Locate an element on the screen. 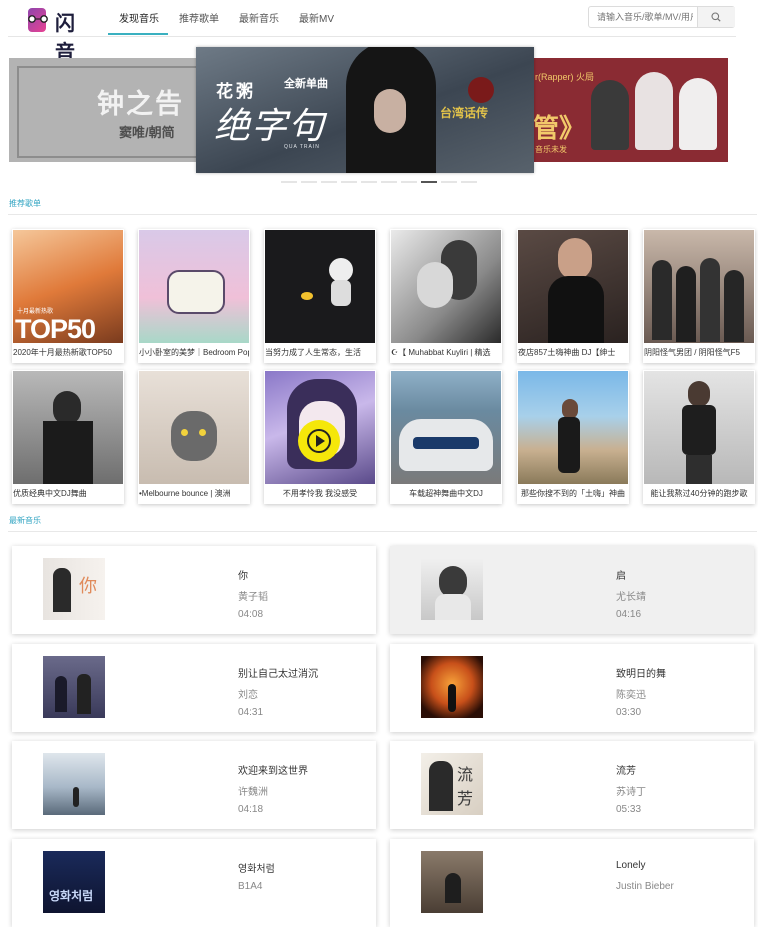 This screenshot has height=927, width=758. carousel-slide-next: r(Rapper) 火局 管》 音乐未发 is located at coordinates (630, 110).